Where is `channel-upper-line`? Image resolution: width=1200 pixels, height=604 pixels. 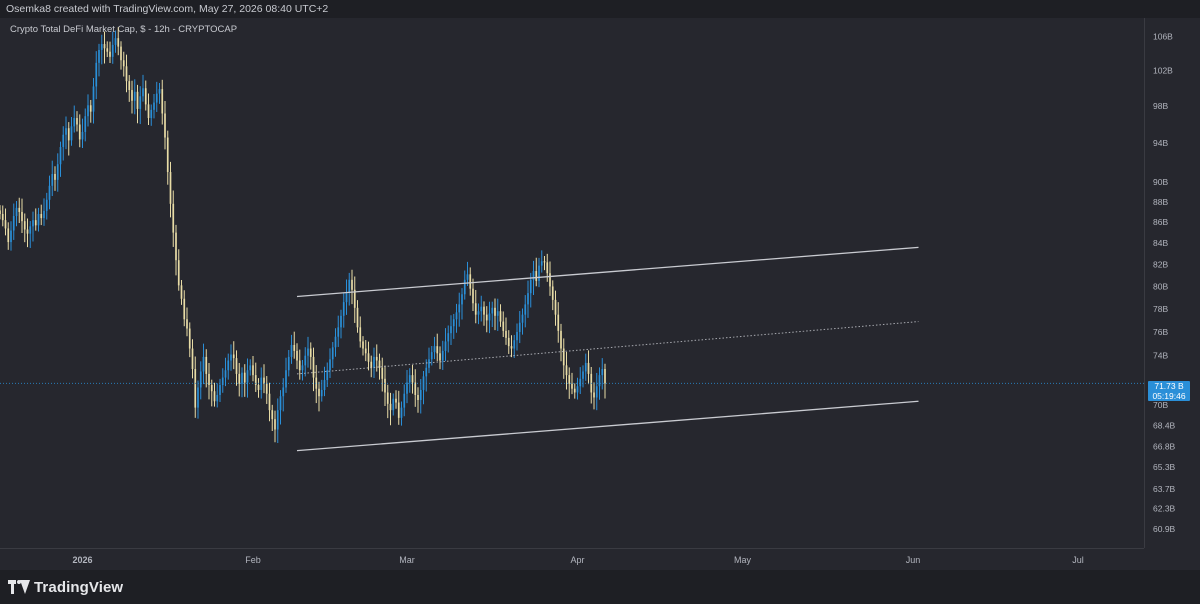
channel-upper-line is located at coordinates (607, 272).